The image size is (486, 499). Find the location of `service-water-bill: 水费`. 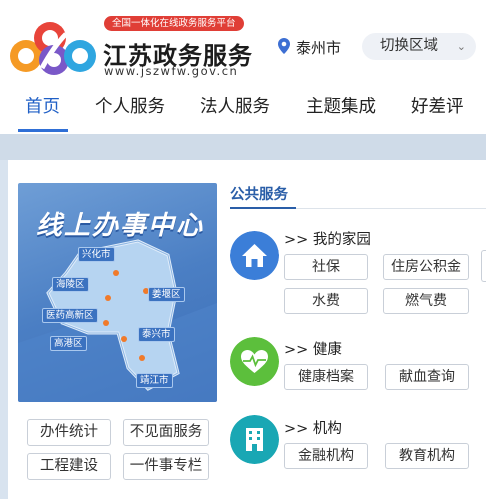

service-water-bill: 水费 is located at coordinates (326, 301).